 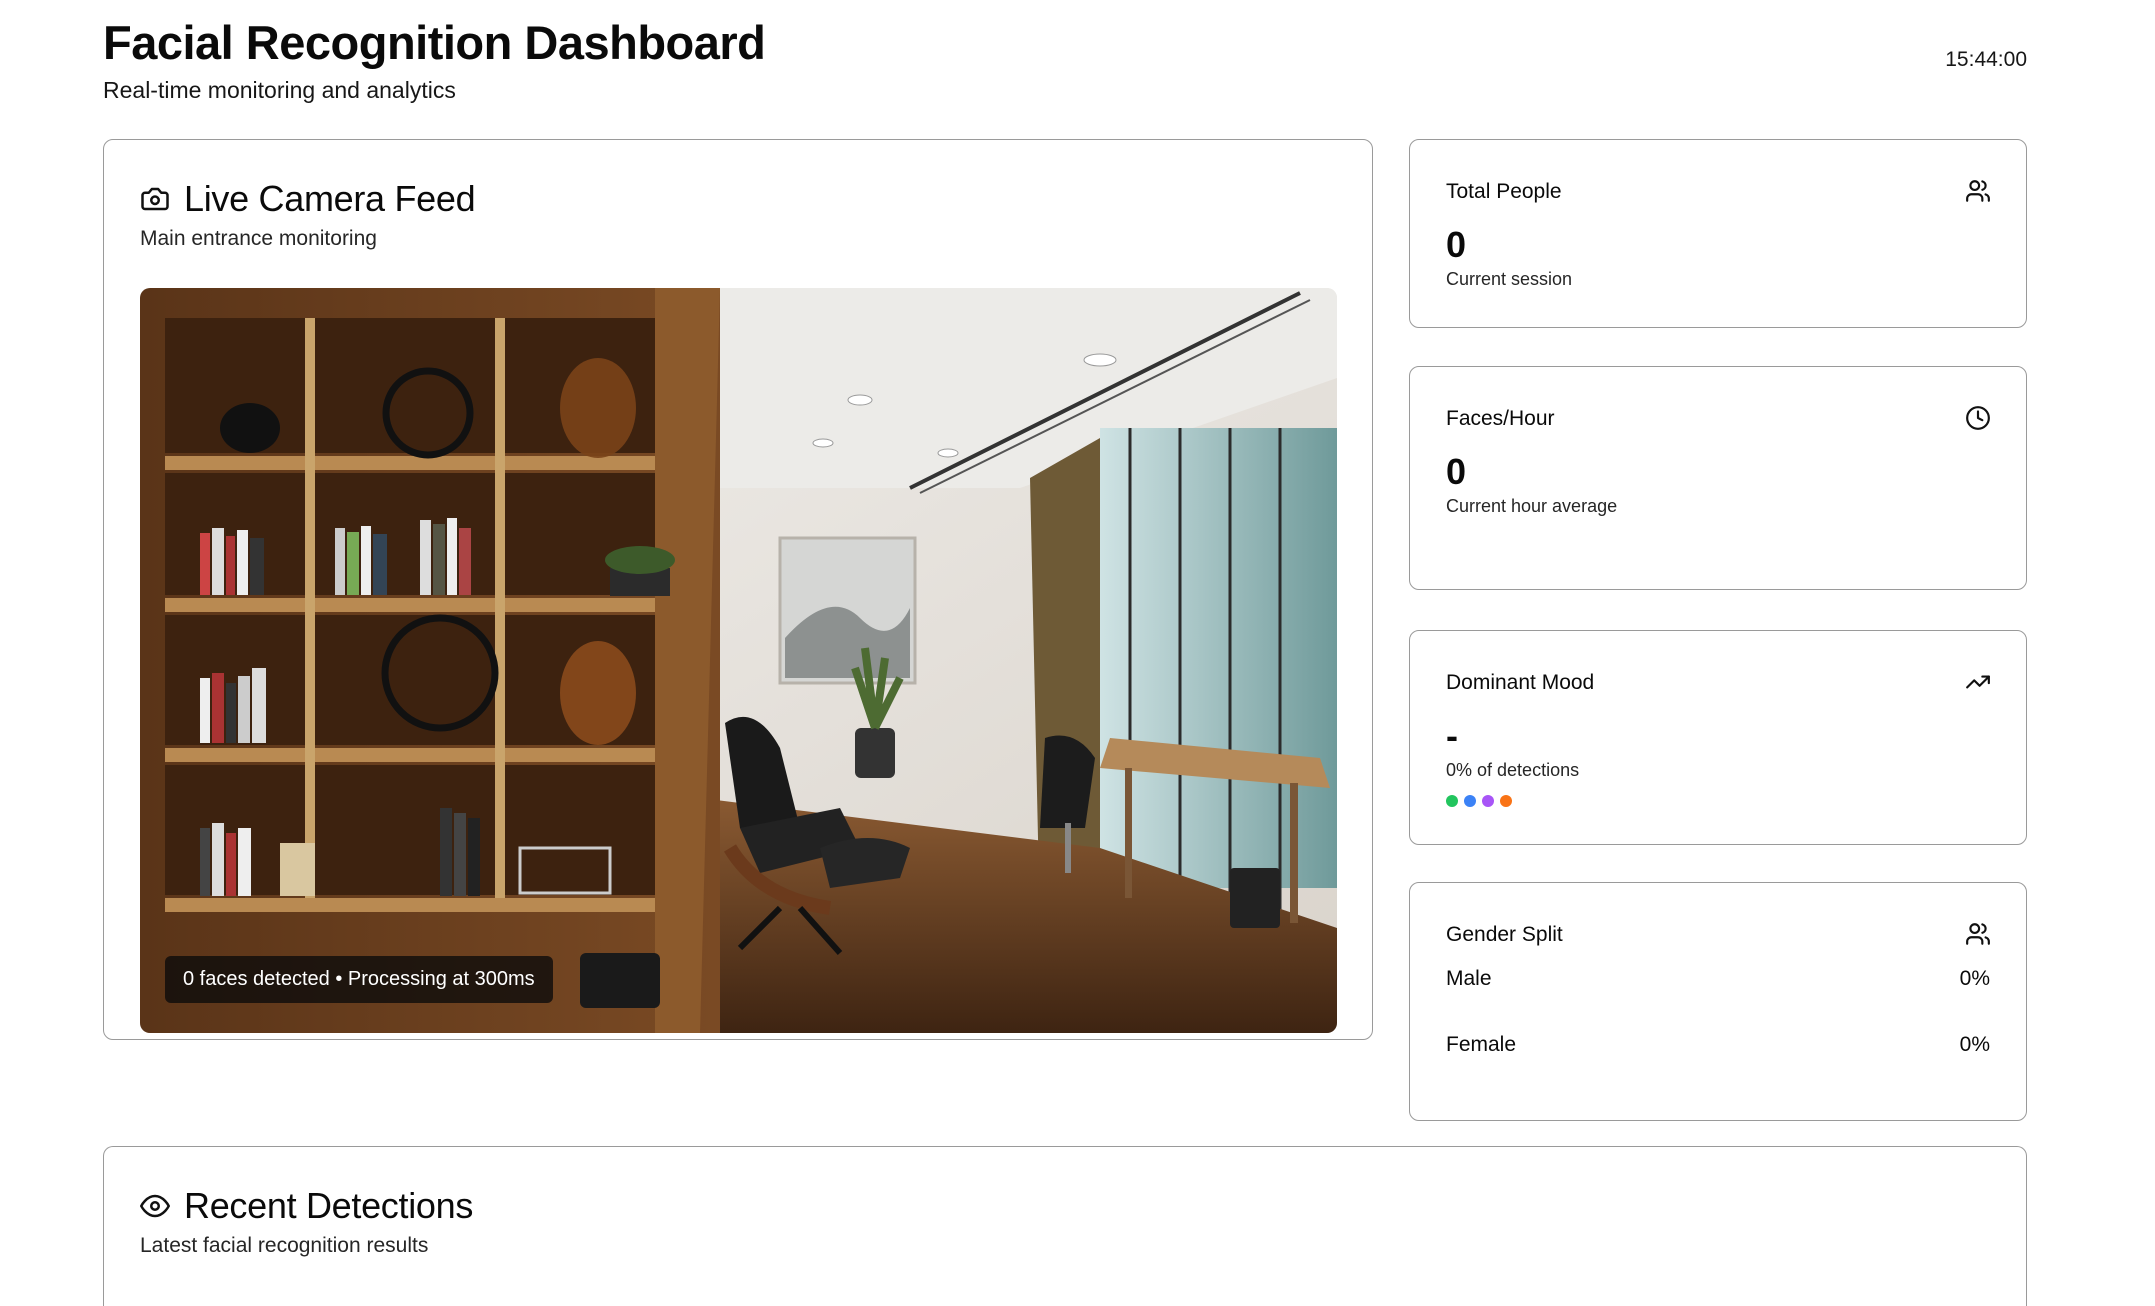 What do you see at coordinates (1456, 471) in the screenshot?
I see `faces-per-hour-value: 0` at bounding box center [1456, 471].